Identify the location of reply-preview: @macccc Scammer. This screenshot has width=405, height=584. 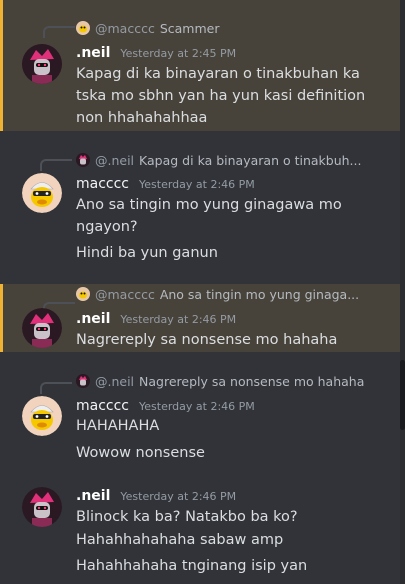
(147, 28).